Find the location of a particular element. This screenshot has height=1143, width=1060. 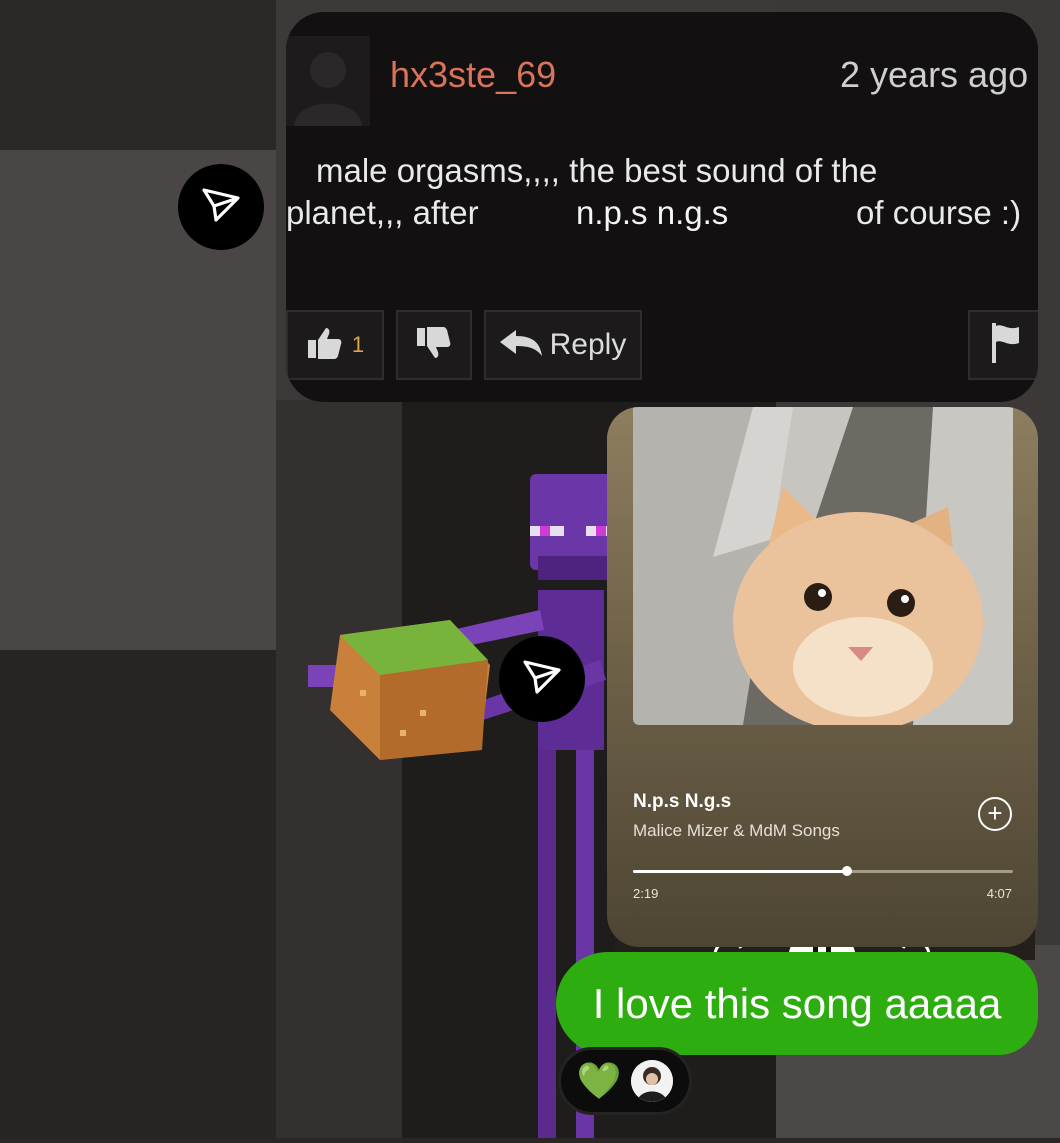

thumbs-down-icon is located at coordinates (434, 345).